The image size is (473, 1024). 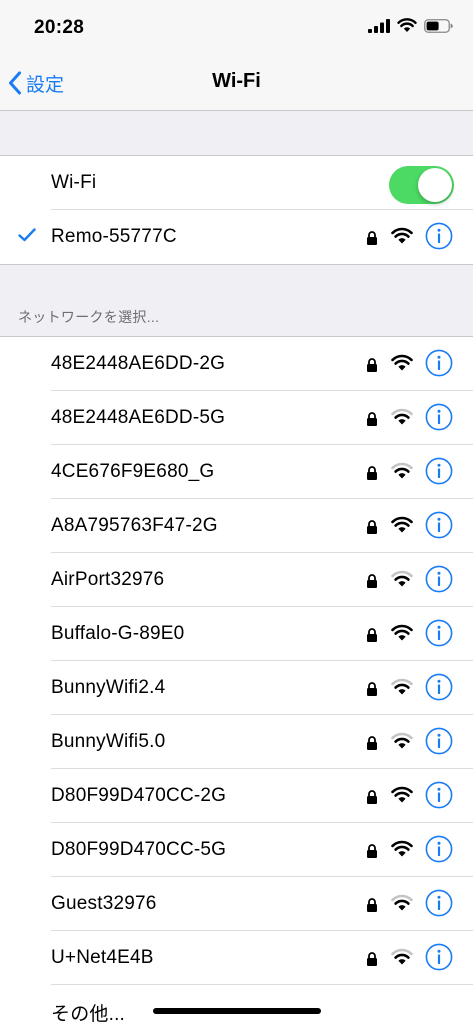 I want to click on wifi-toggle-label: Wi-Fi, so click(x=74, y=182).